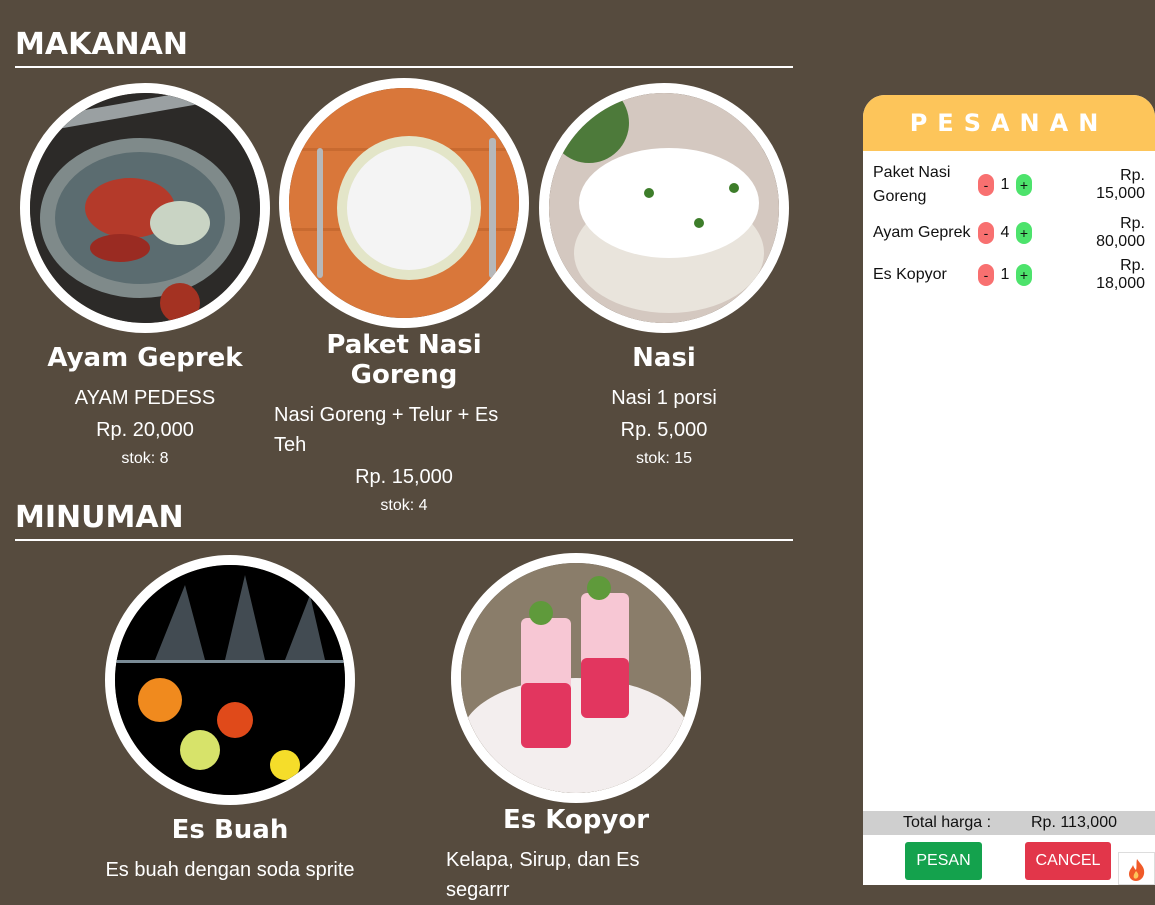  What do you see at coordinates (543, 875) in the screenshot?
I see `drink-description: Kelapa, Sirup, dan Es segarrr` at bounding box center [543, 875].